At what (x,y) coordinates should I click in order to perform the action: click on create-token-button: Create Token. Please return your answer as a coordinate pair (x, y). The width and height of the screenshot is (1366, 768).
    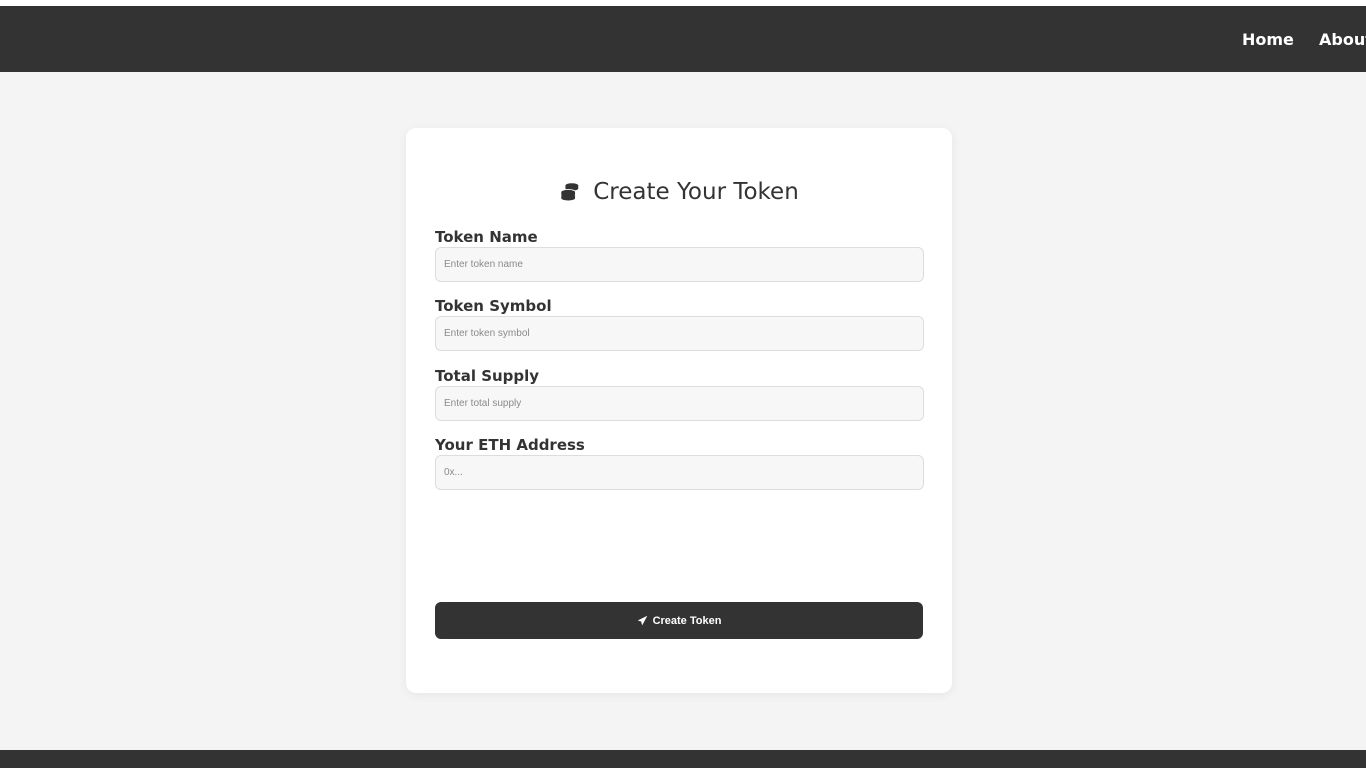
    Looking at the image, I should click on (679, 620).